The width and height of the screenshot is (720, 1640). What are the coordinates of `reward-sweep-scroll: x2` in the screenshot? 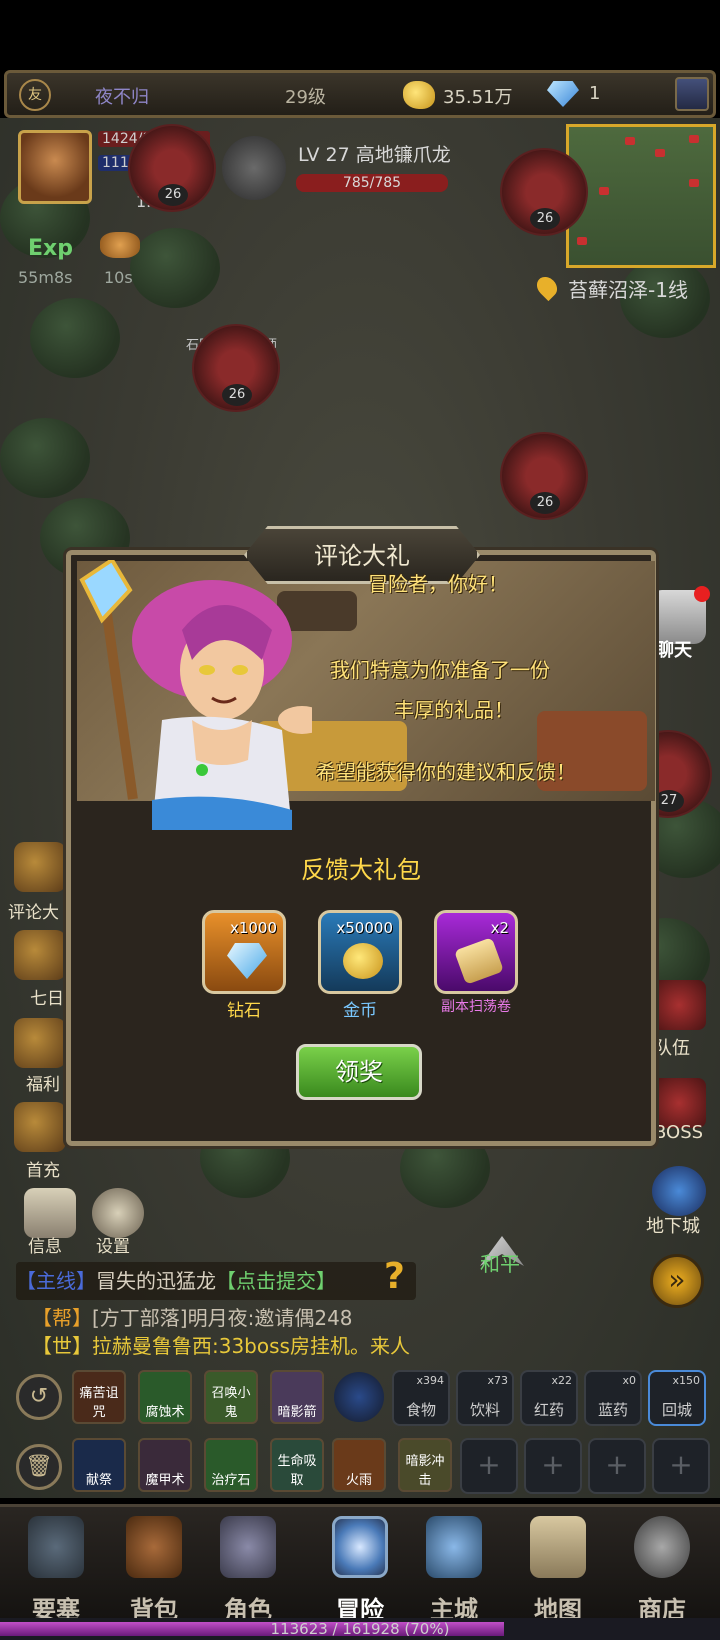 It's located at (476, 952).